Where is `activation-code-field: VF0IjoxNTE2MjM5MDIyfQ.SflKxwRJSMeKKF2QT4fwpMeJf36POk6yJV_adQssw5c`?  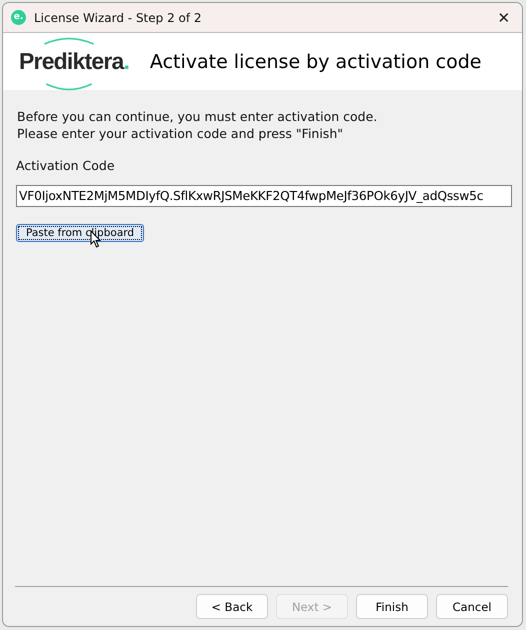 activation-code-field: VF0IjoxNTE2MjM5MDIyfQ.SflKxwRJSMeKKF2QT4fwpMeJf36POk6yJV_adQssw5c is located at coordinates (264, 196).